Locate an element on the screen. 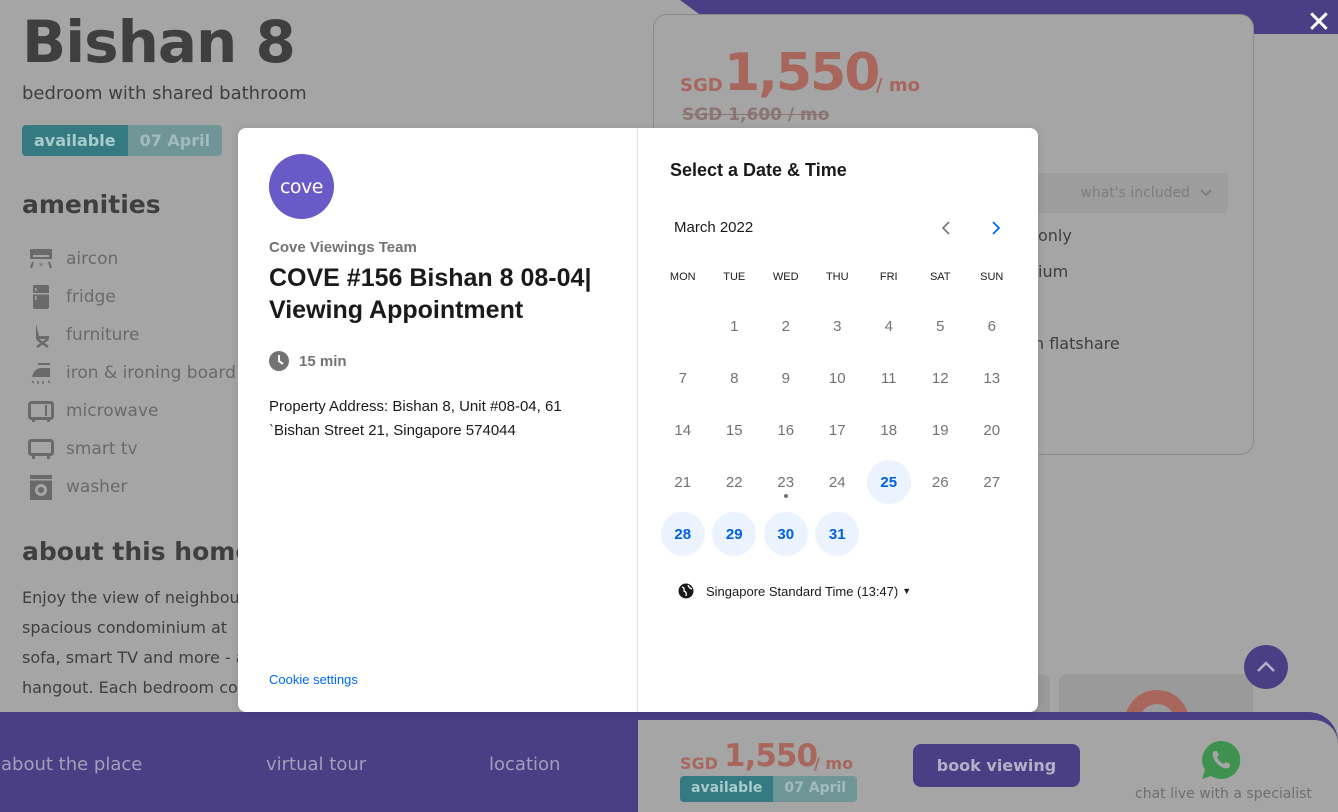 This screenshot has height=812, width=1338. host-name: Cove Viewings Team is located at coordinates (343, 247).